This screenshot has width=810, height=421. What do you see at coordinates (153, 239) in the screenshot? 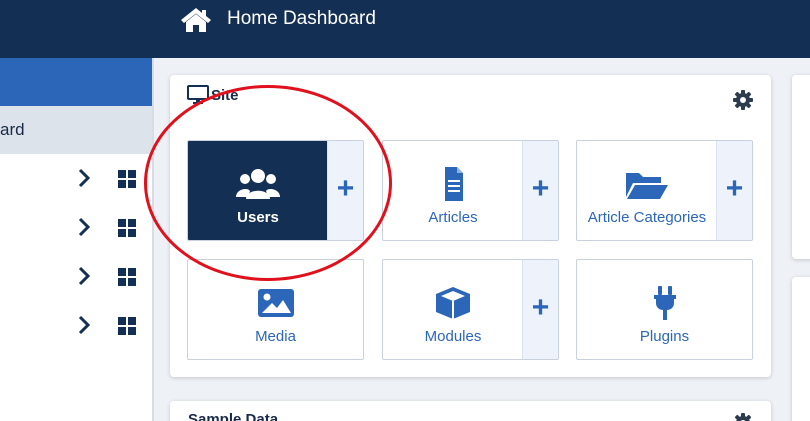
I see `sidebar-divider` at bounding box center [153, 239].